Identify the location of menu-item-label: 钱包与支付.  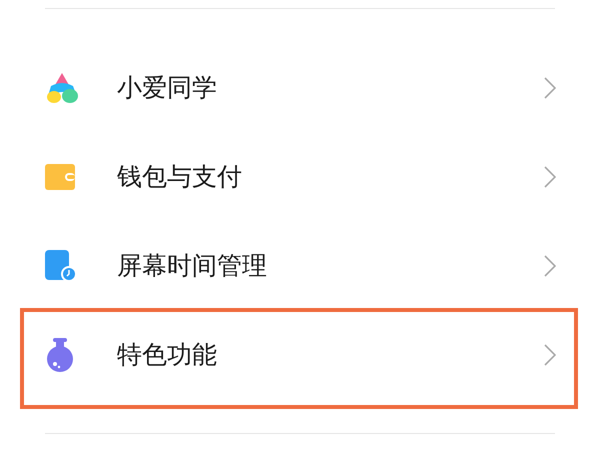
(330, 177).